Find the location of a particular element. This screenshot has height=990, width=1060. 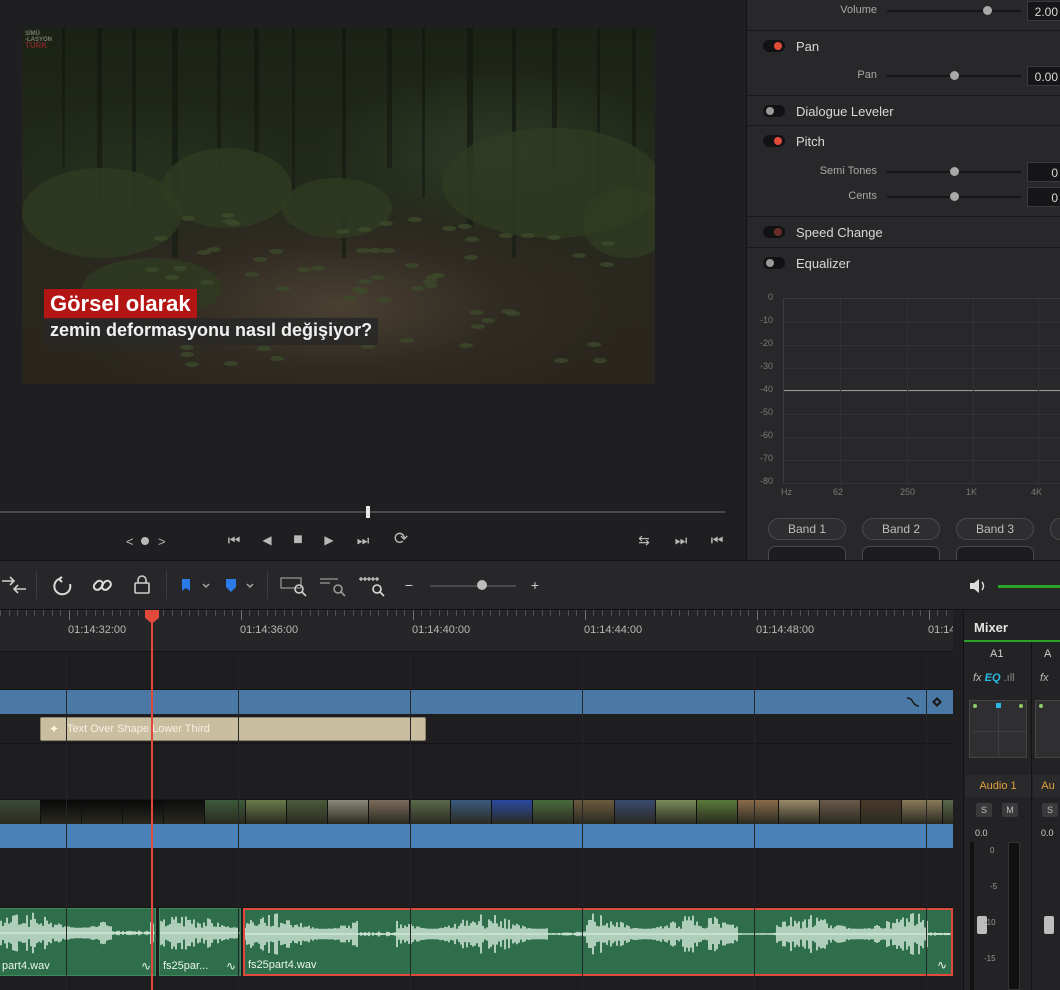

zoom-custom-icon is located at coordinates (372, 586).